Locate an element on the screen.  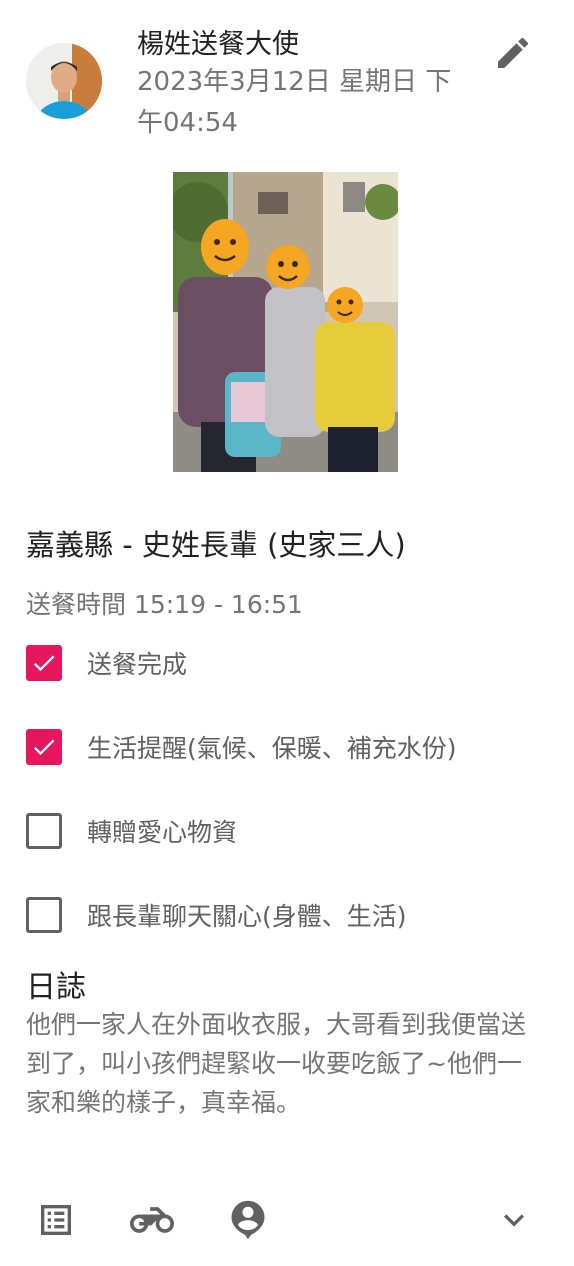
edit-button is located at coordinates (513, 53).